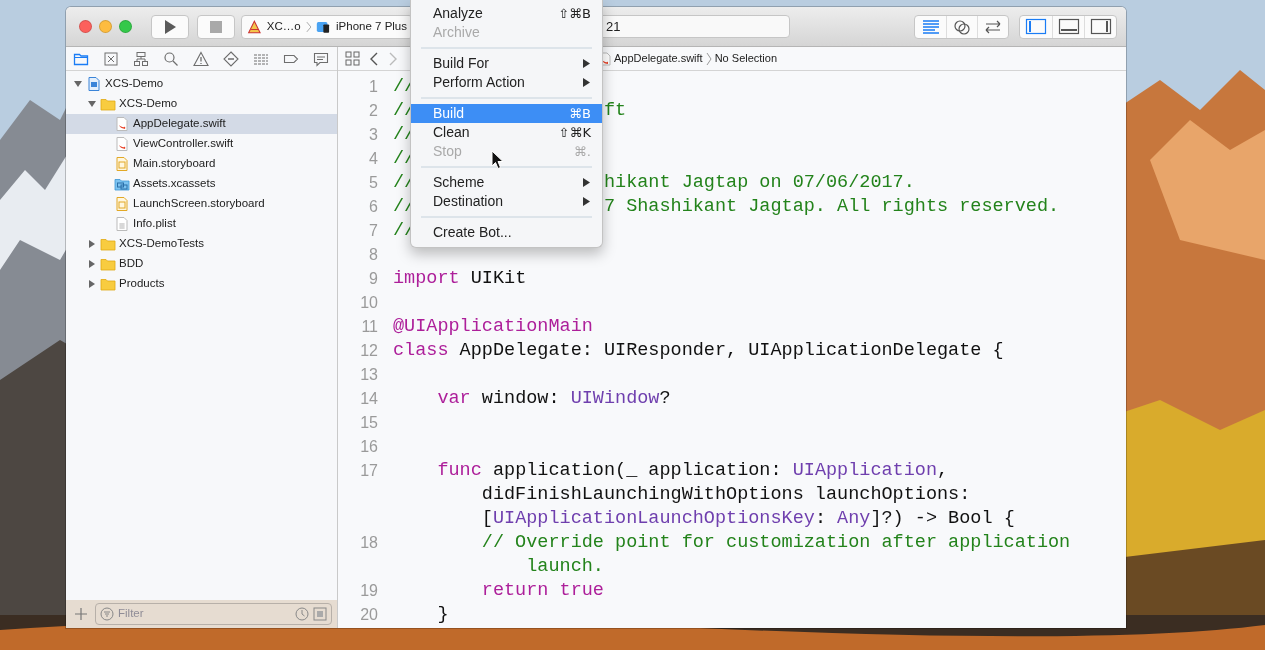 Image resolution: width=1265 pixels, height=650 pixels. I want to click on tree-item: LaunchScreen.storyboard, so click(201, 204).